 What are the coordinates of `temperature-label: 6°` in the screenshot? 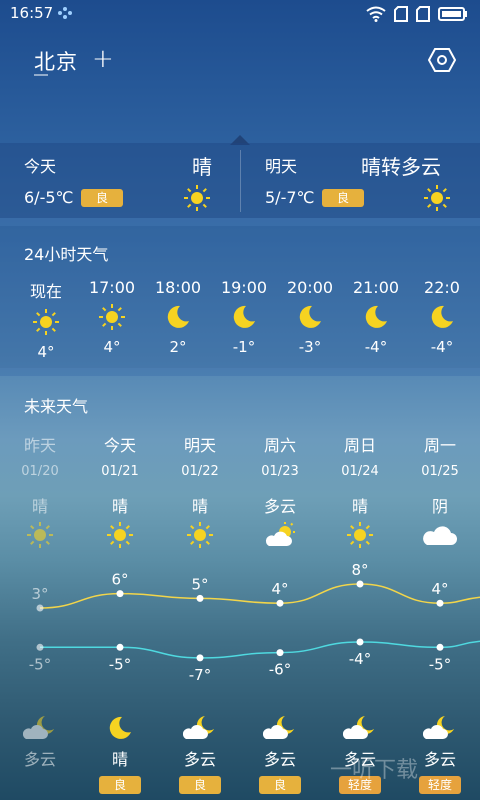 It's located at (119, 580).